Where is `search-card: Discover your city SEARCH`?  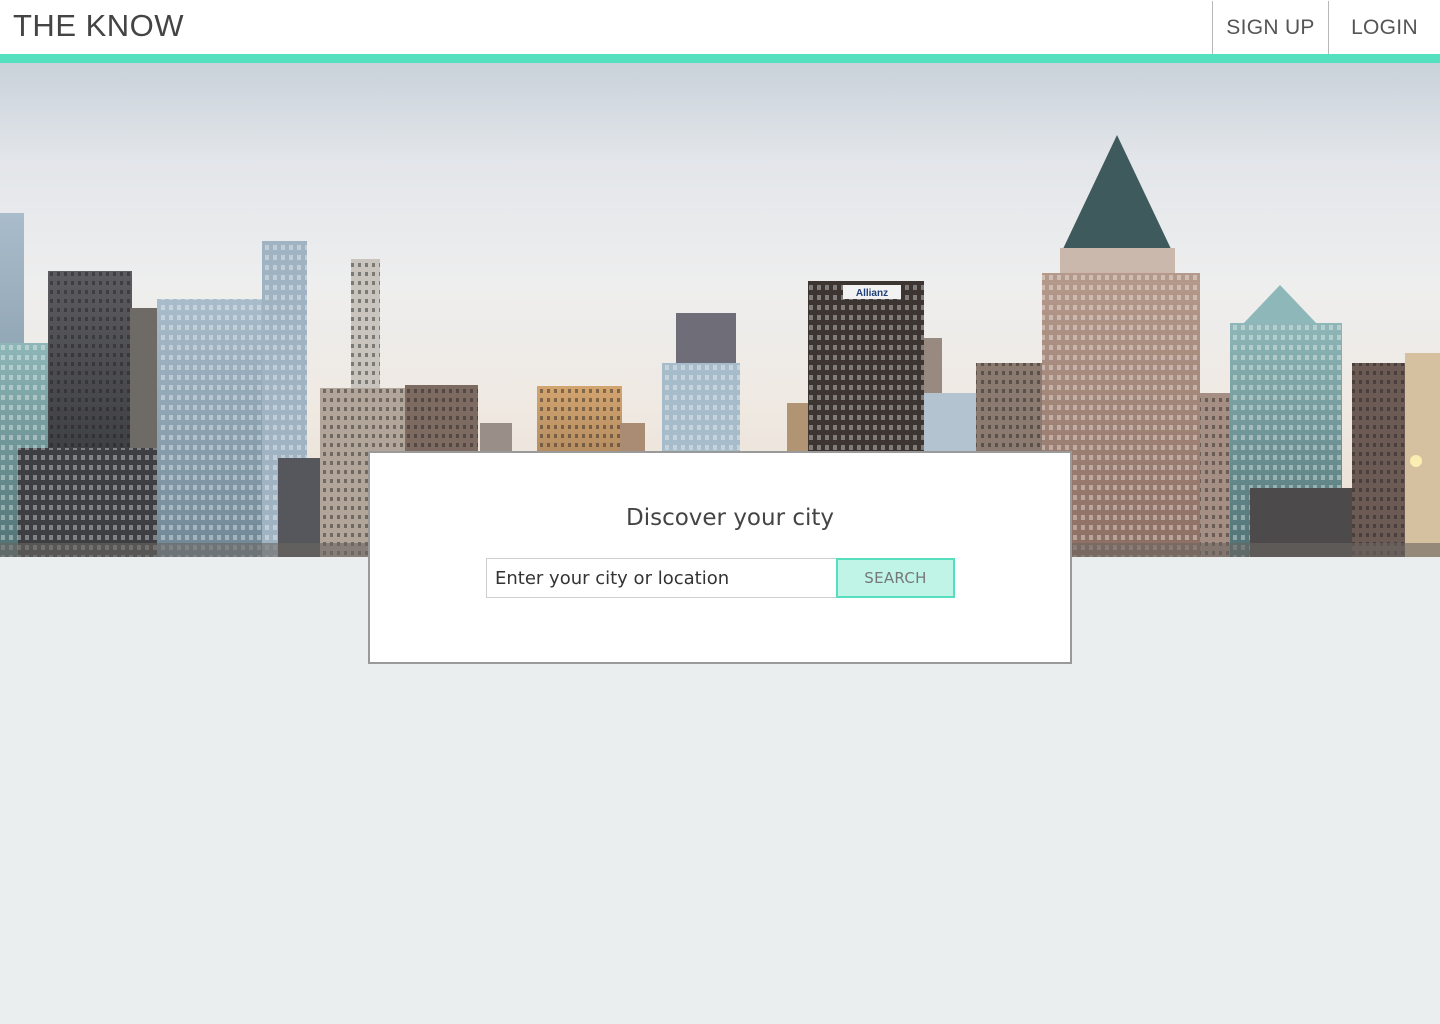
search-card: Discover your city SEARCH is located at coordinates (720, 557).